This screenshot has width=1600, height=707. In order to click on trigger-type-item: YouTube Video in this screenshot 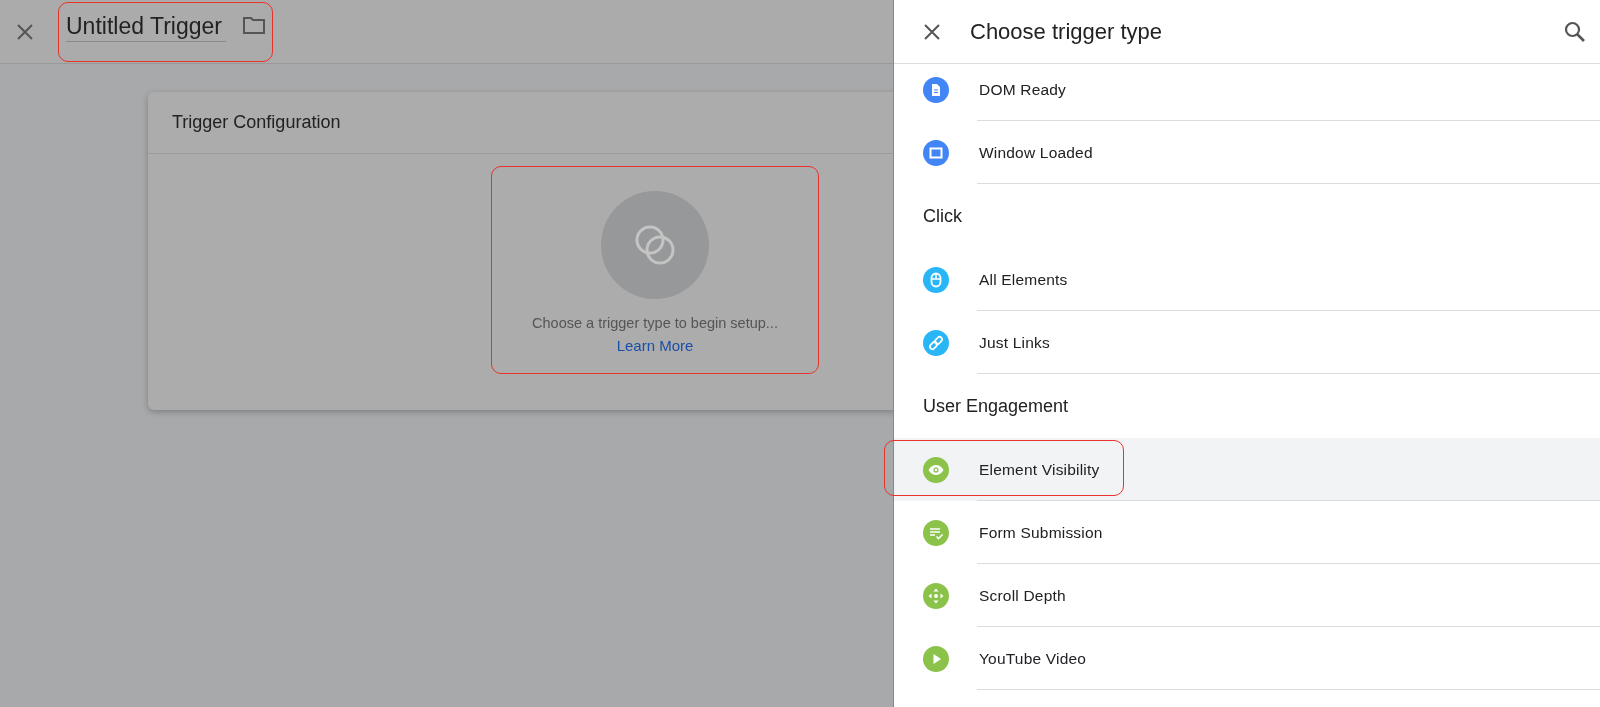, I will do `click(1247, 658)`.